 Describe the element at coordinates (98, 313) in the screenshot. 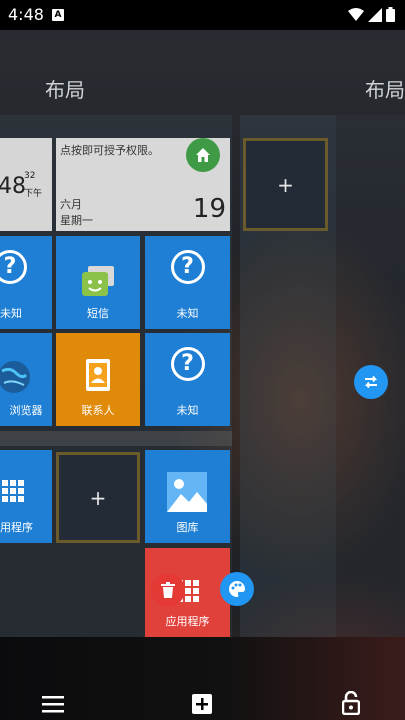

I see `tile-label: 短信` at that location.